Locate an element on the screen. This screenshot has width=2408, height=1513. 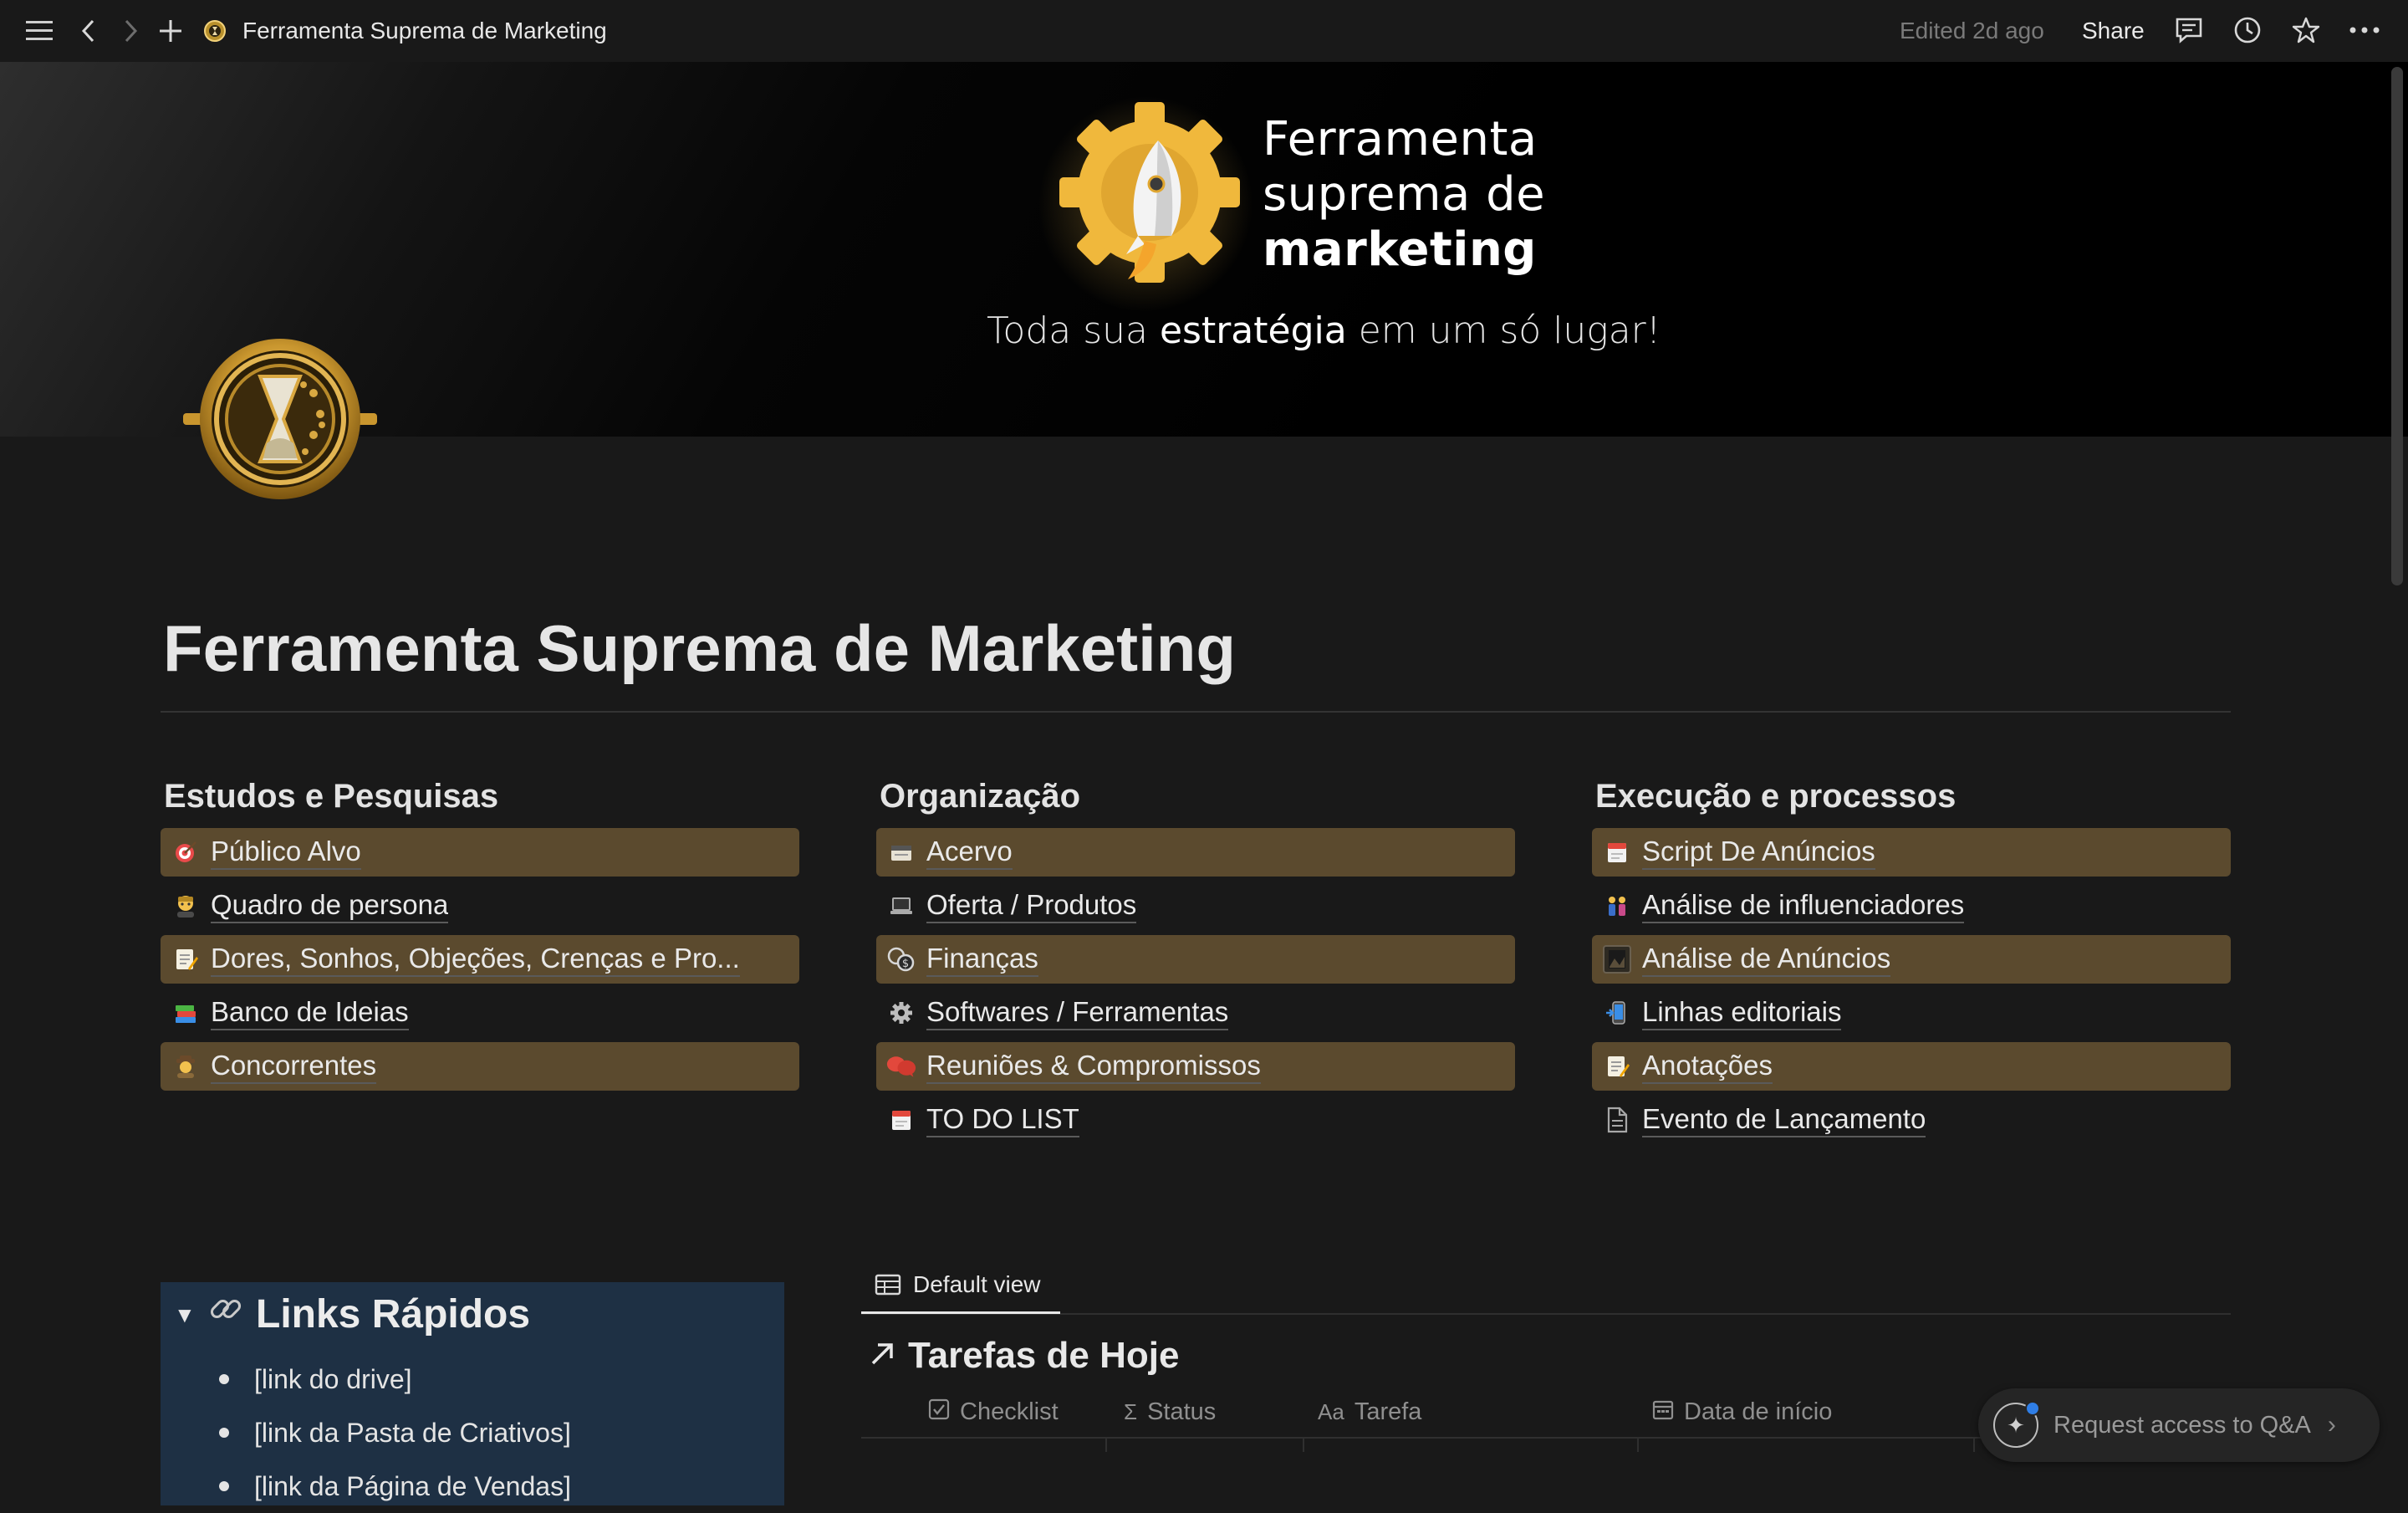
page-link-label: Análise de Anúncios is located at coordinates (1767, 960).